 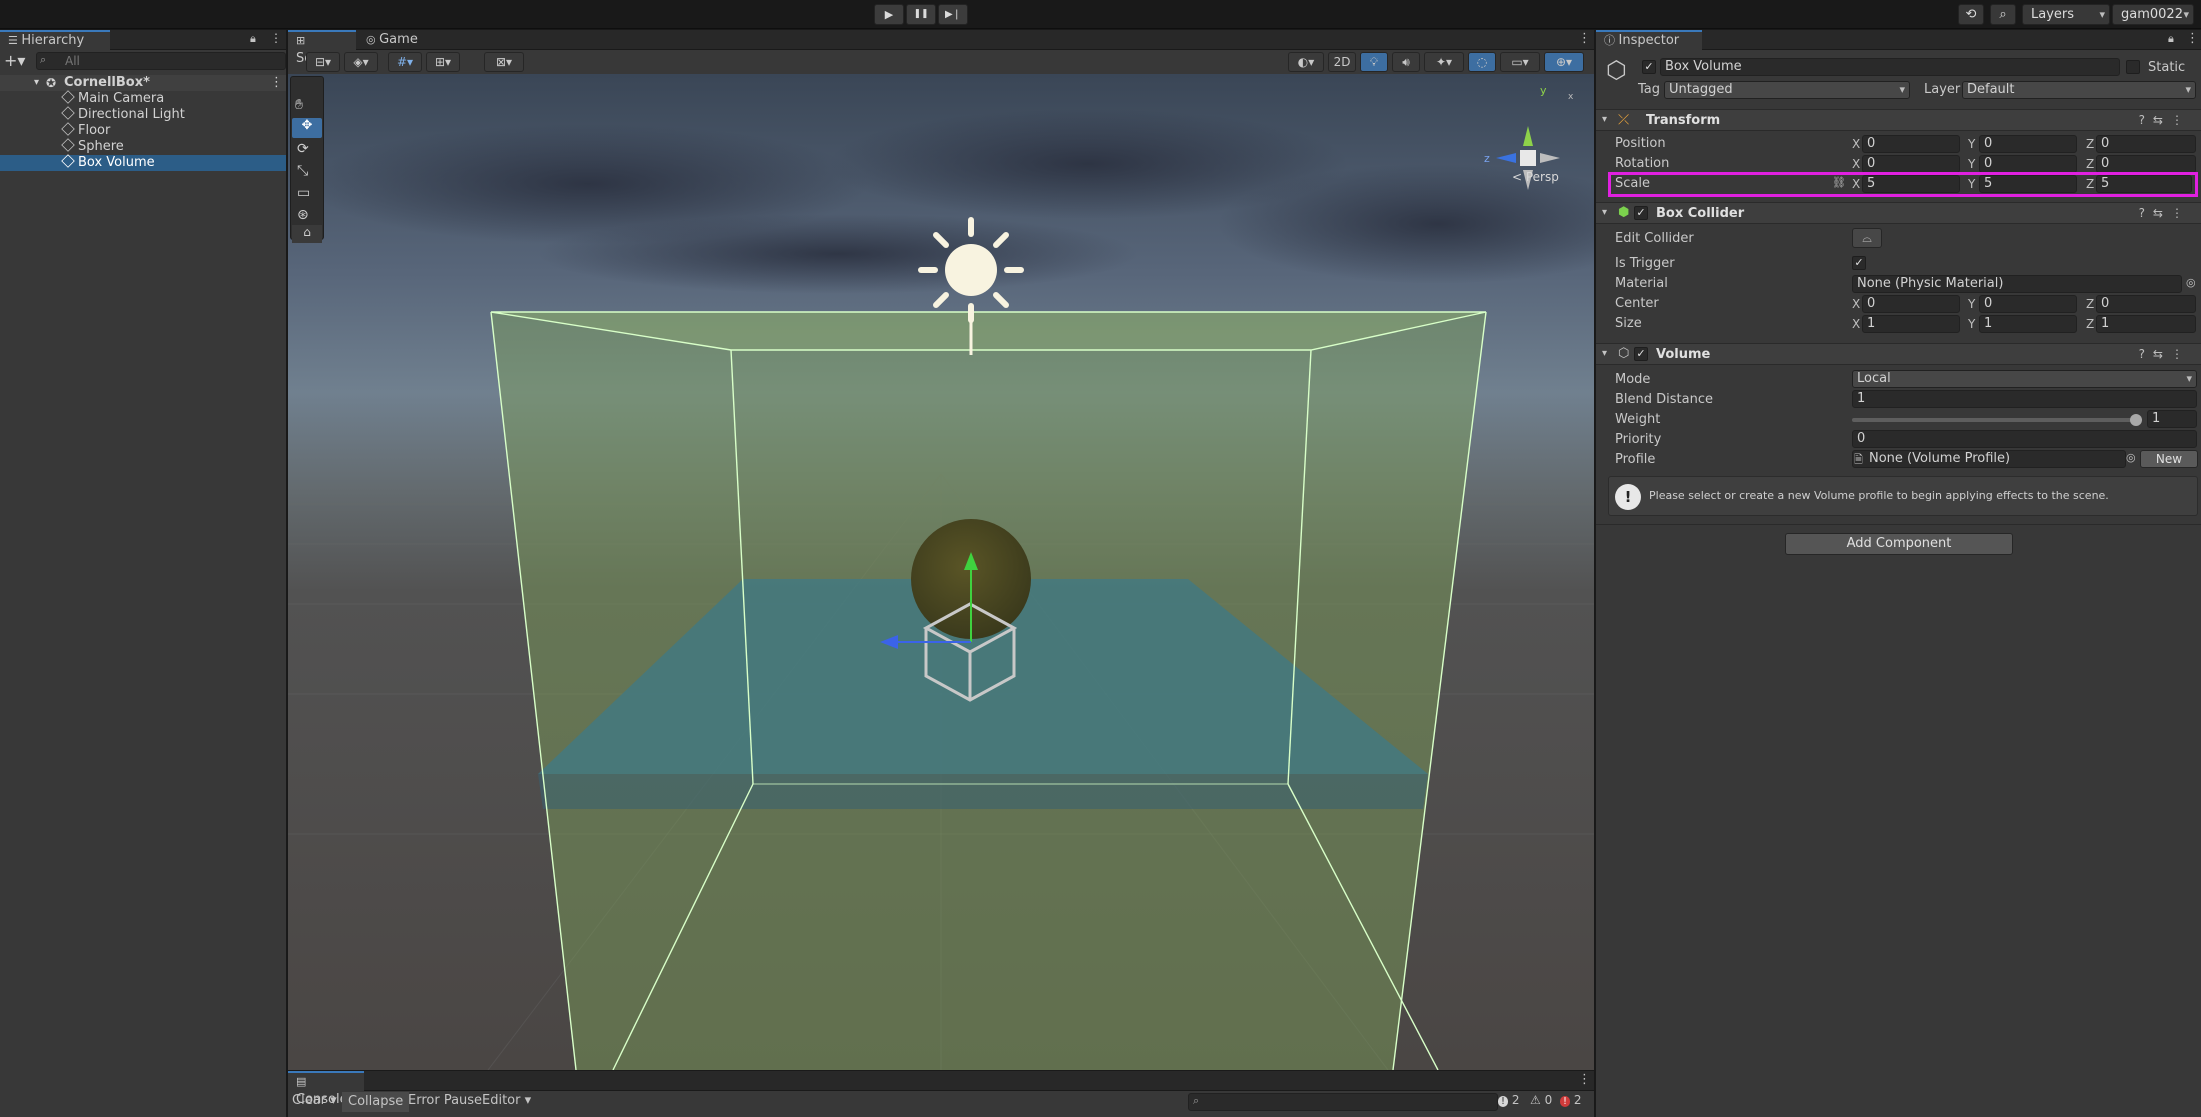 I want to click on move-tool-icon: ✥, so click(x=307, y=128).